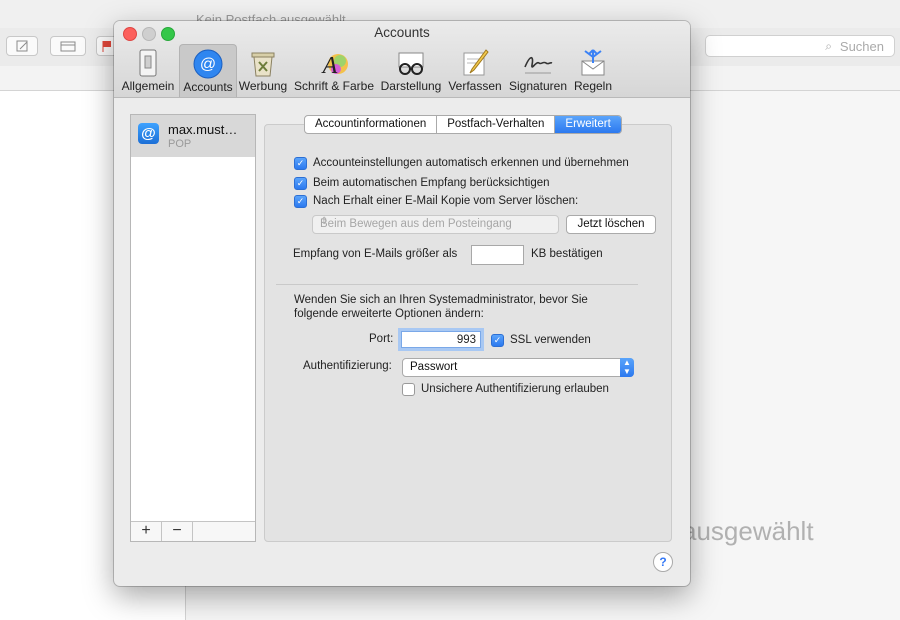 The image size is (900, 620). What do you see at coordinates (496, 124) in the screenshot?
I see `tab-postfach-verhalten: Postfach-Verhalten` at bounding box center [496, 124].